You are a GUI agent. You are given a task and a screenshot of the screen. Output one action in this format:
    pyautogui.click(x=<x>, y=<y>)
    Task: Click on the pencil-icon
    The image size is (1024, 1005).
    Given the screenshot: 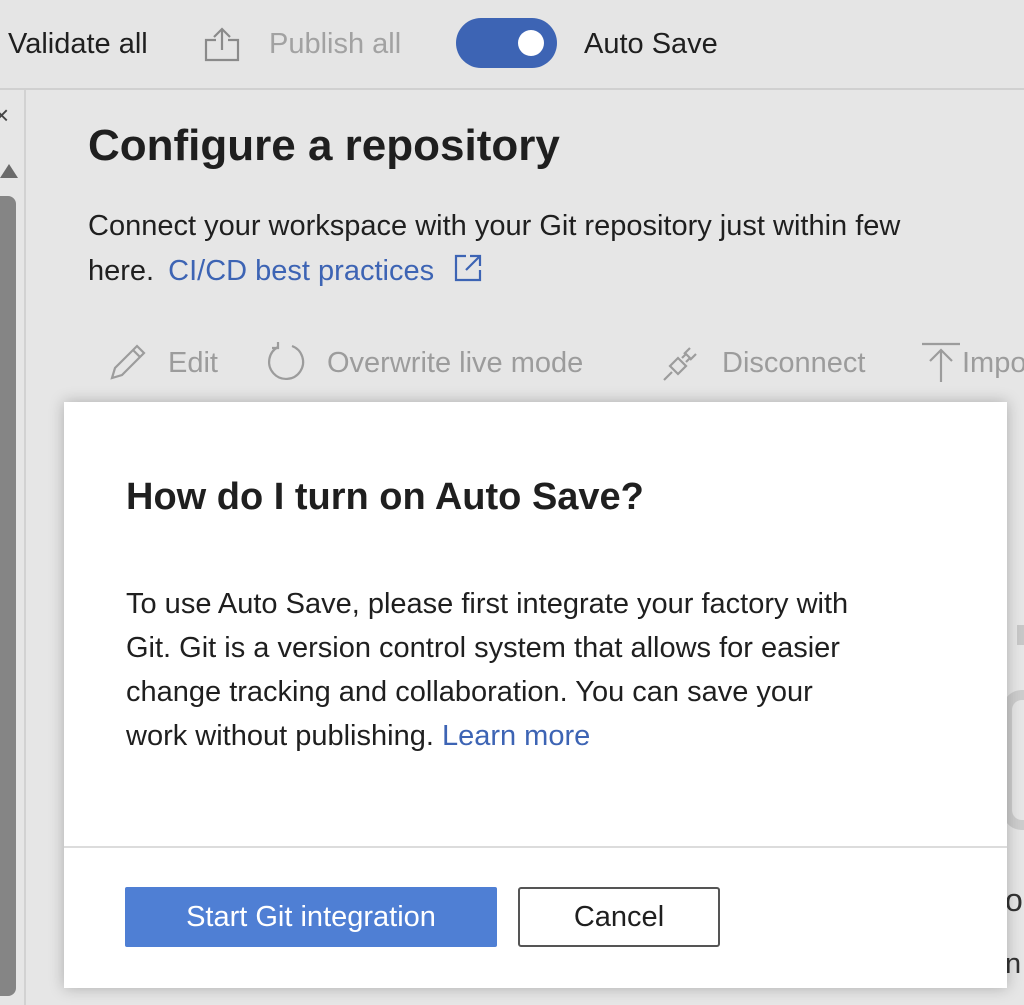 What is the action you would take?
    pyautogui.click(x=128, y=364)
    